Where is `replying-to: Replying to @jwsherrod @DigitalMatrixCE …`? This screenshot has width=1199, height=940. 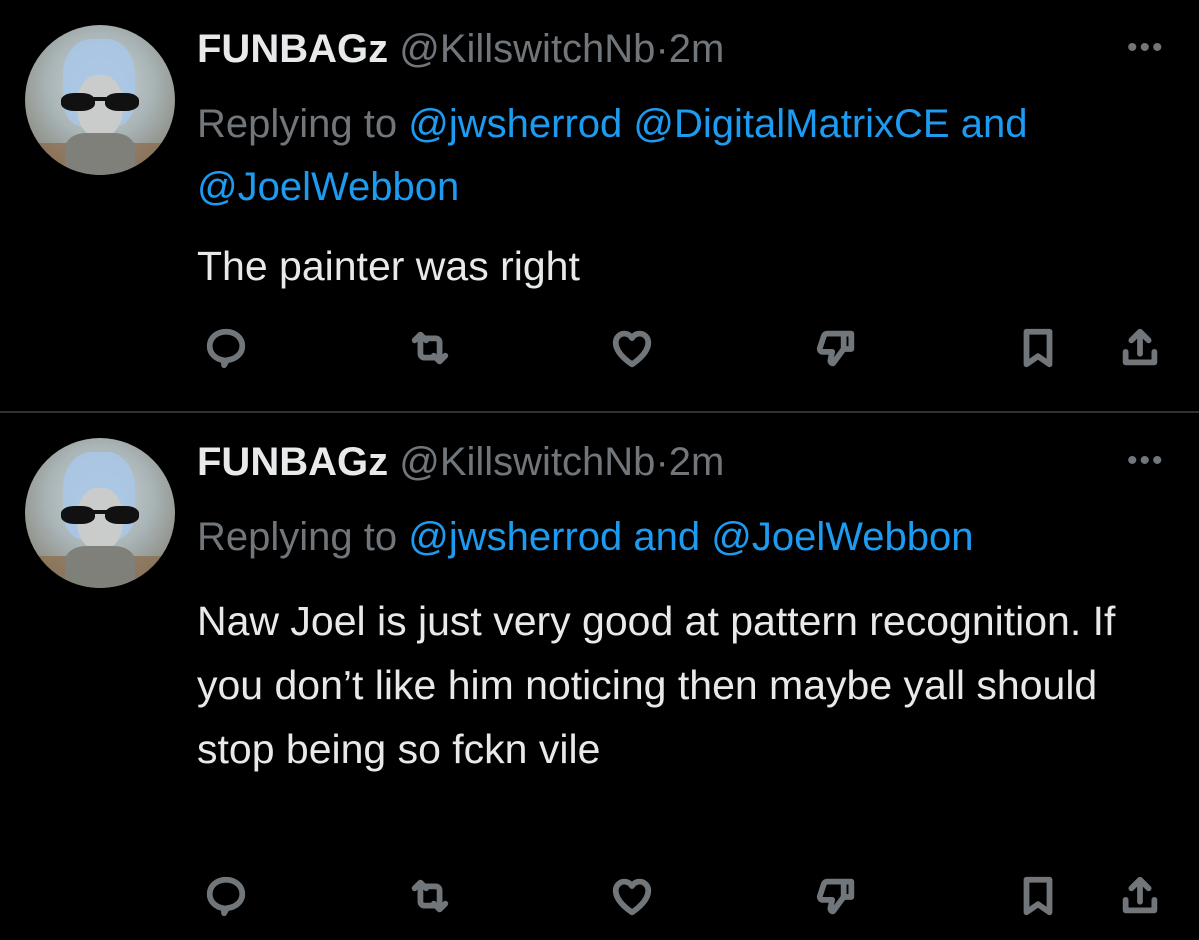 replying-to: Replying to @jwsherrod @DigitalMatrixCE … is located at coordinates (687, 156).